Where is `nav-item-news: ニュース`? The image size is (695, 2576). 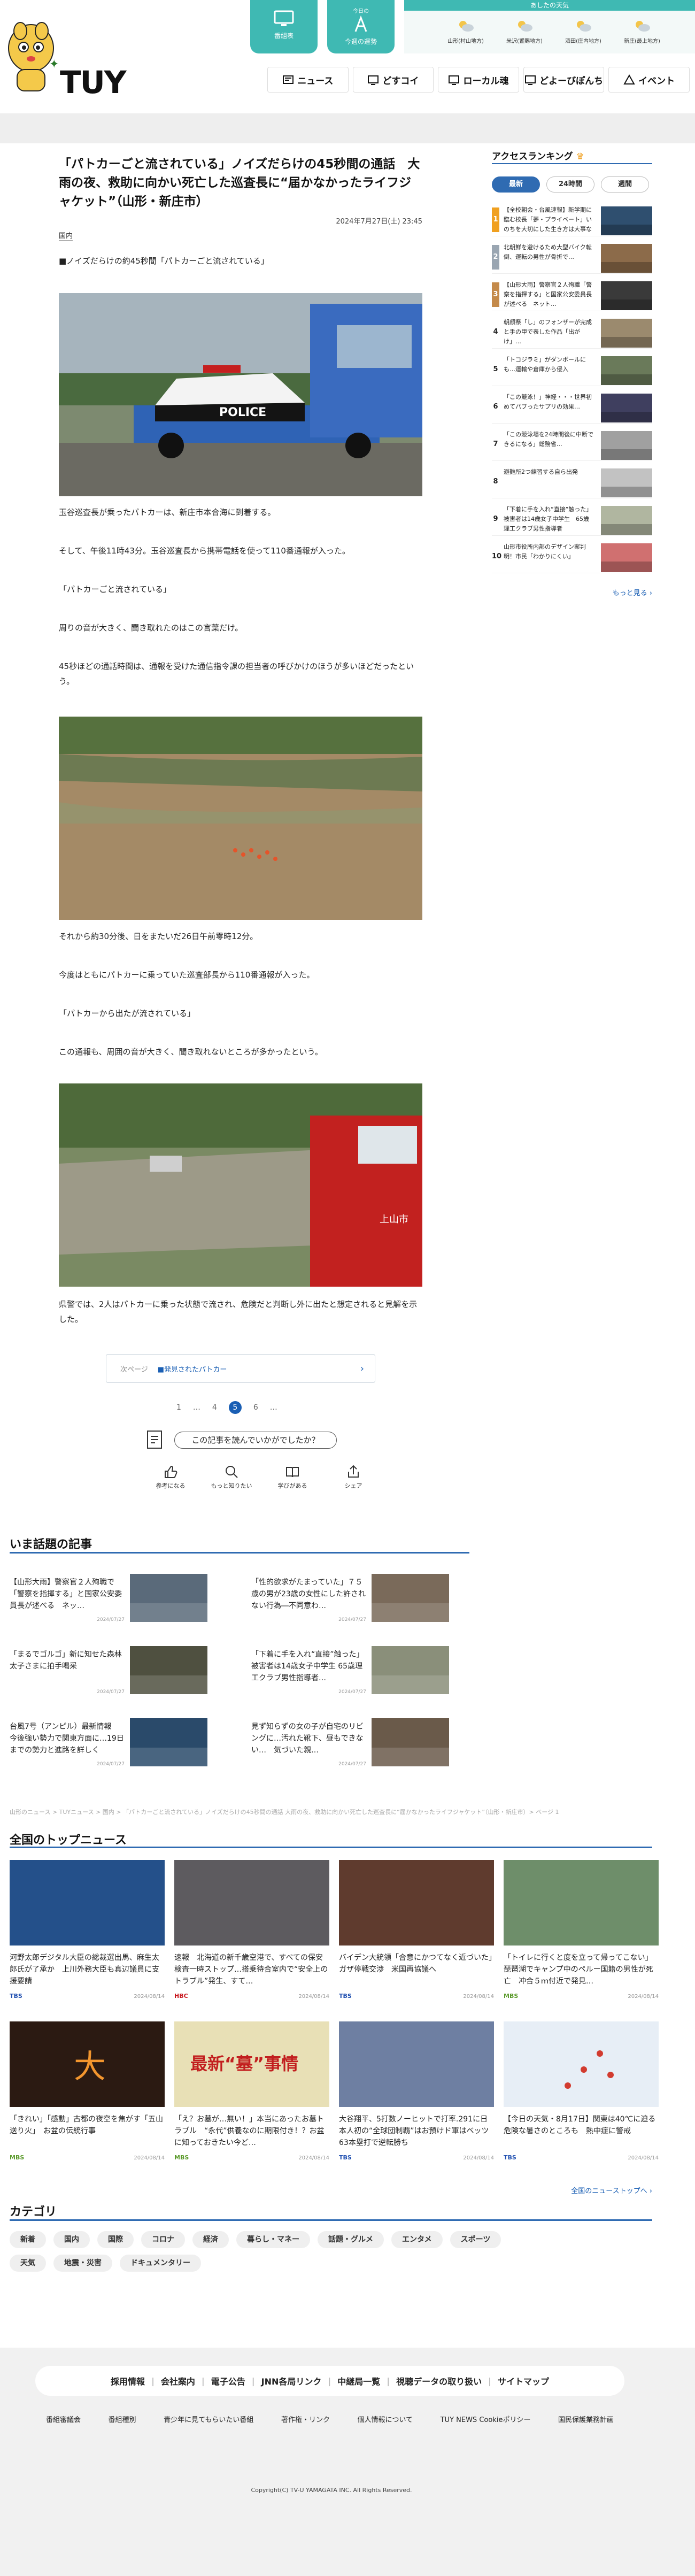 nav-item-news: ニュース is located at coordinates (308, 80).